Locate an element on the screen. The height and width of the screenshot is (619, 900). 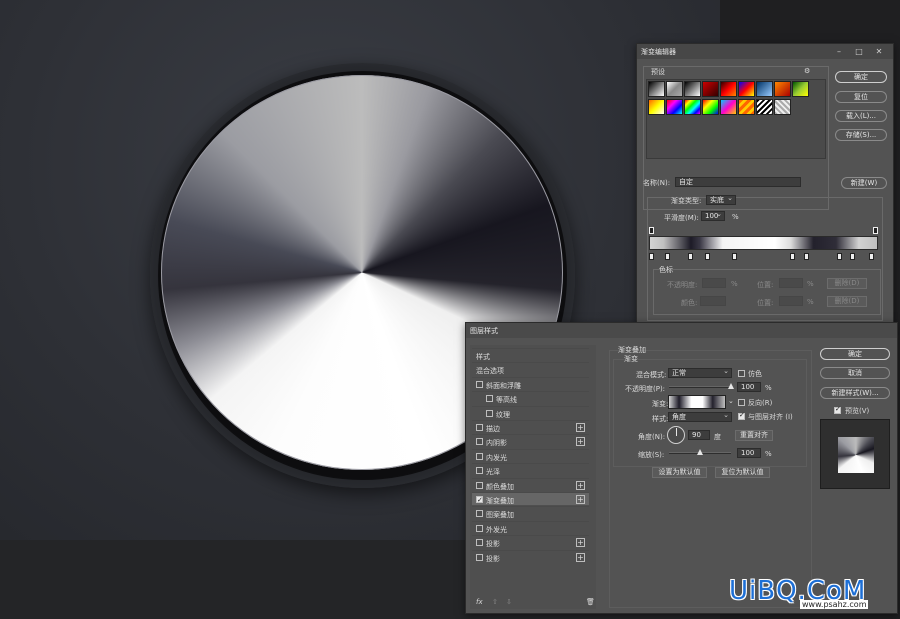
reset-button: 复位 is located at coordinates (861, 97).